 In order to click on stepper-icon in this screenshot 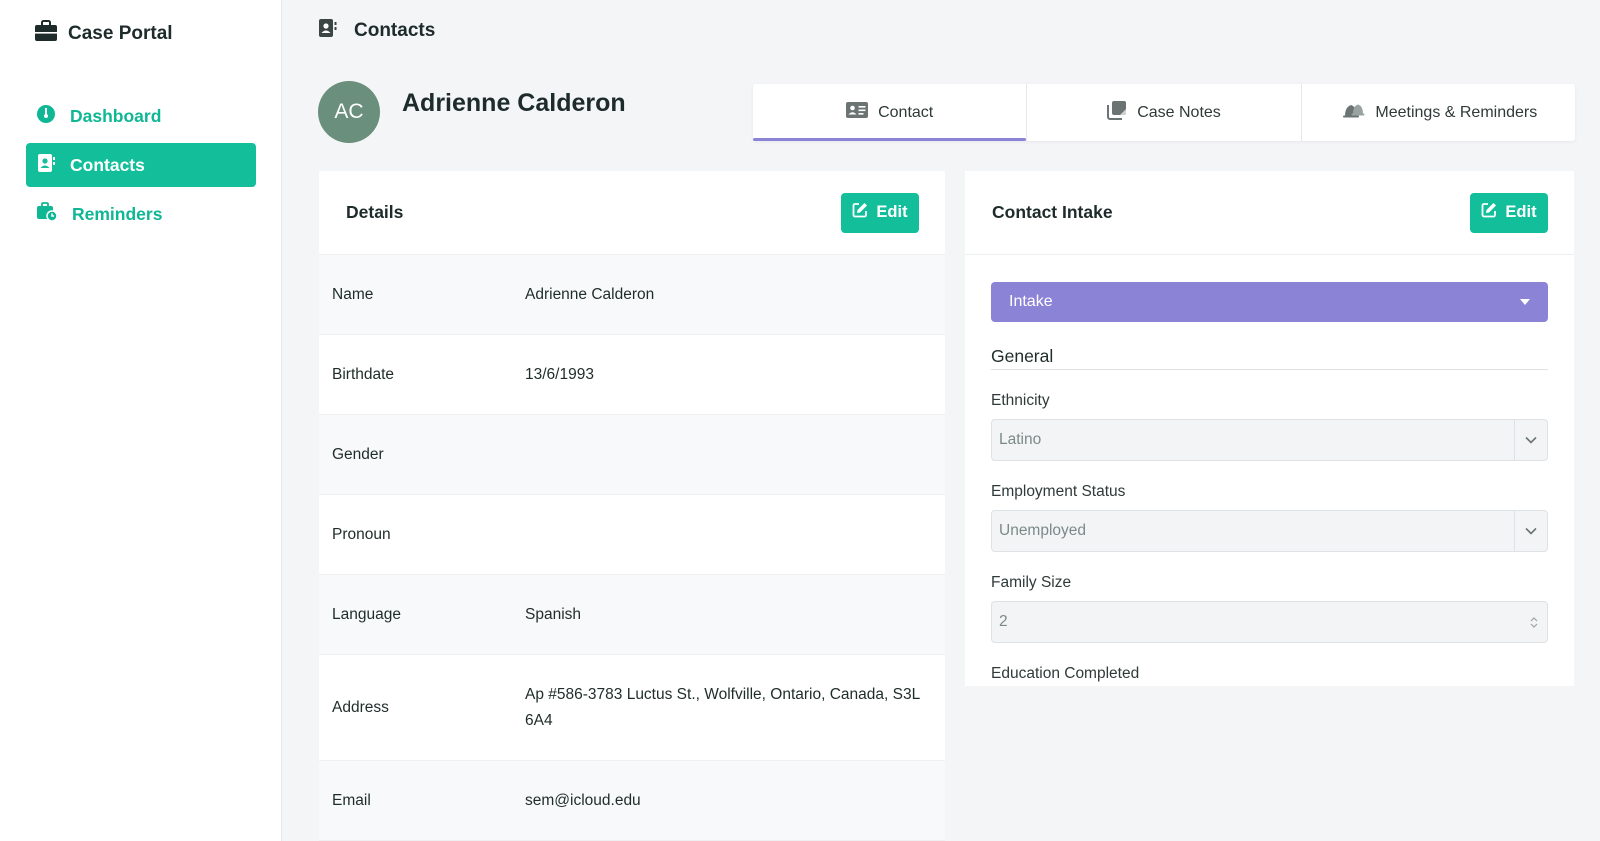, I will do `click(1534, 622)`.